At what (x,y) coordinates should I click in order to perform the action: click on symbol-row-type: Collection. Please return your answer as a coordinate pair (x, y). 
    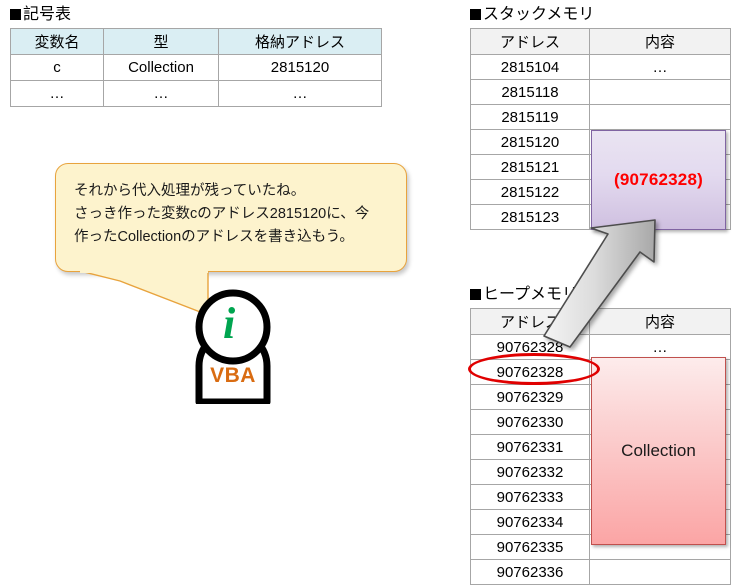
    Looking at the image, I should click on (161, 67).